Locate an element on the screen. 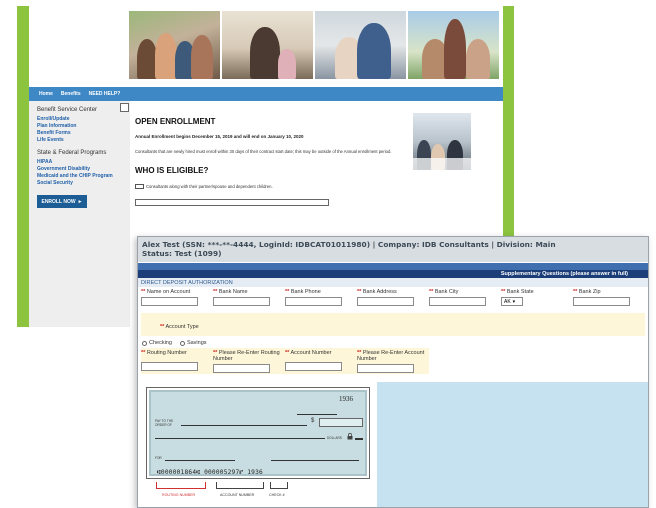 Image resolution: width=656 pixels, height=508 pixels. sidebar-link-medicaid-chip: Medicaid and the CHIP Program is located at coordinates (83, 176).